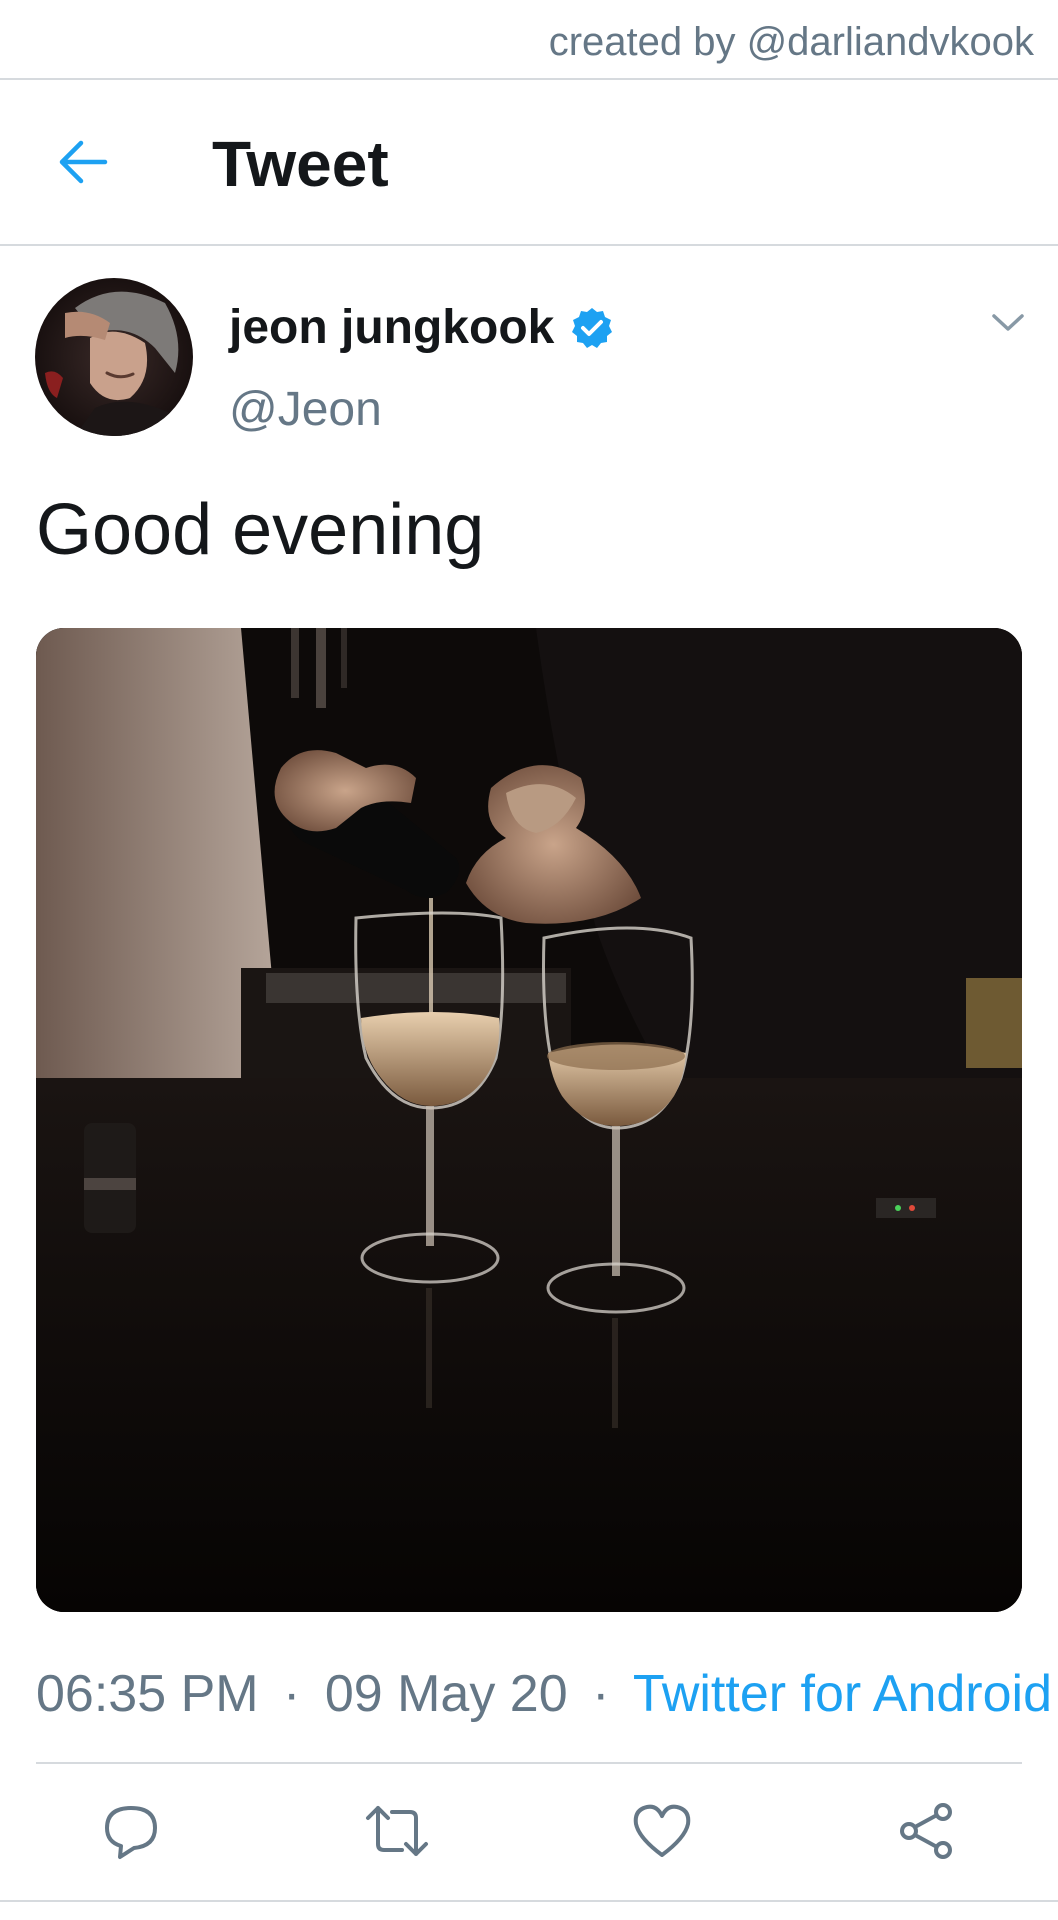 This screenshot has width=1058, height=1920. Describe the element at coordinates (260, 530) in the screenshot. I see `tweet-text: Good evening` at that location.